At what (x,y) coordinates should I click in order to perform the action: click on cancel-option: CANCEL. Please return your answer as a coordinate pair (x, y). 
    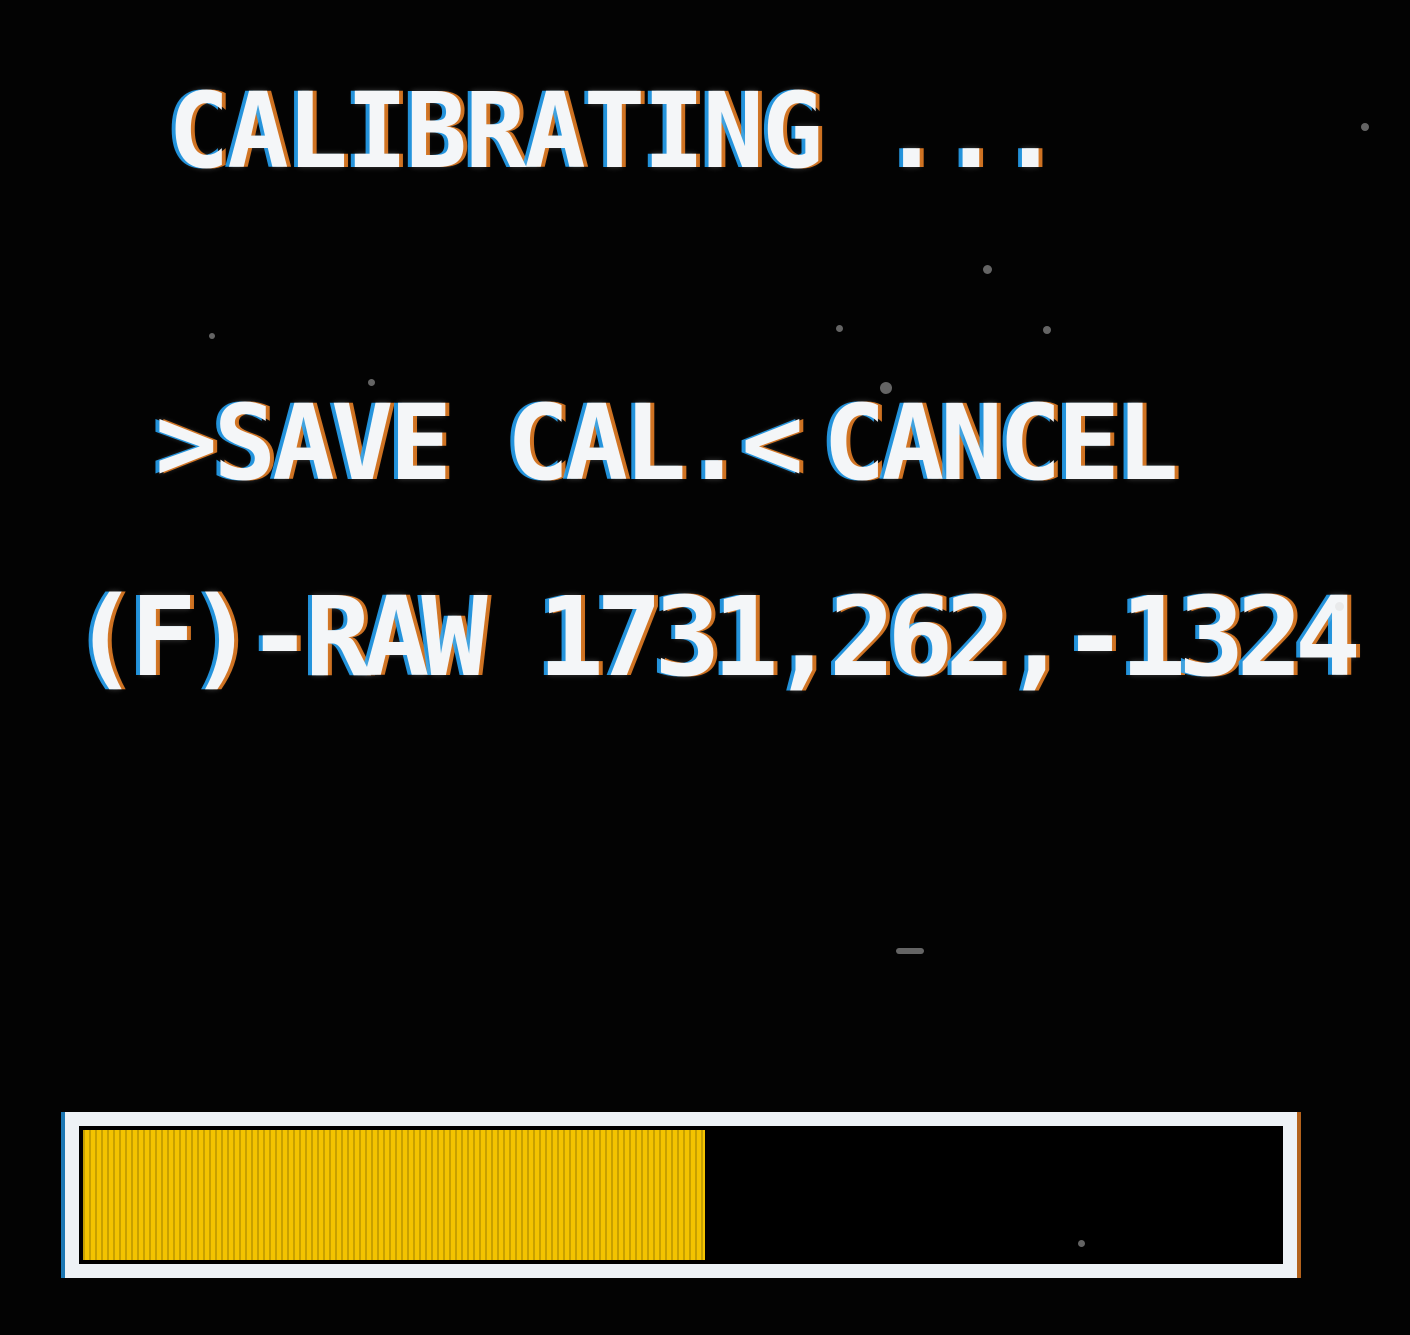
    Looking at the image, I should click on (1001, 443).